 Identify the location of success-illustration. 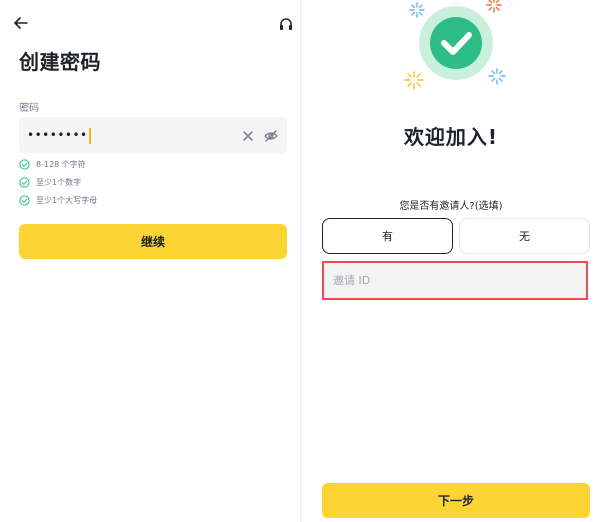
(455, 45).